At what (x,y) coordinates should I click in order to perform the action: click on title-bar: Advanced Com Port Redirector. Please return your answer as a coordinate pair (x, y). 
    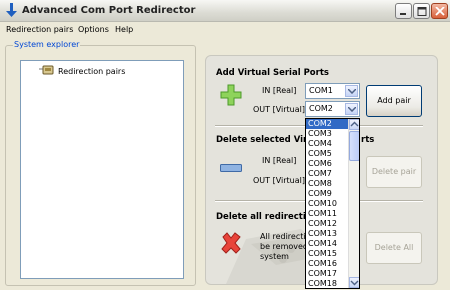
    Looking at the image, I should click on (225, 11).